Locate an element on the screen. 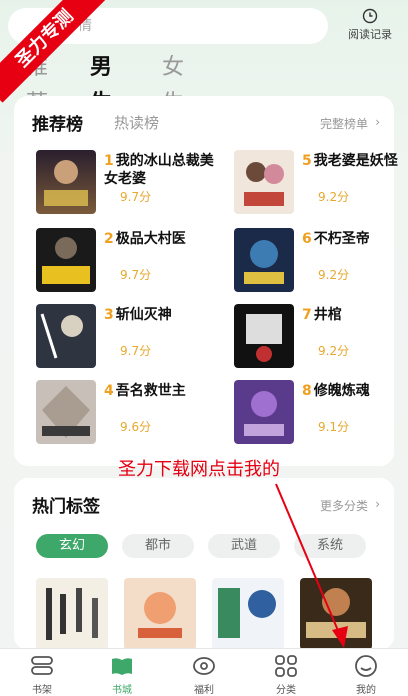  hot-tags-title: 热门标签 is located at coordinates (66, 507).